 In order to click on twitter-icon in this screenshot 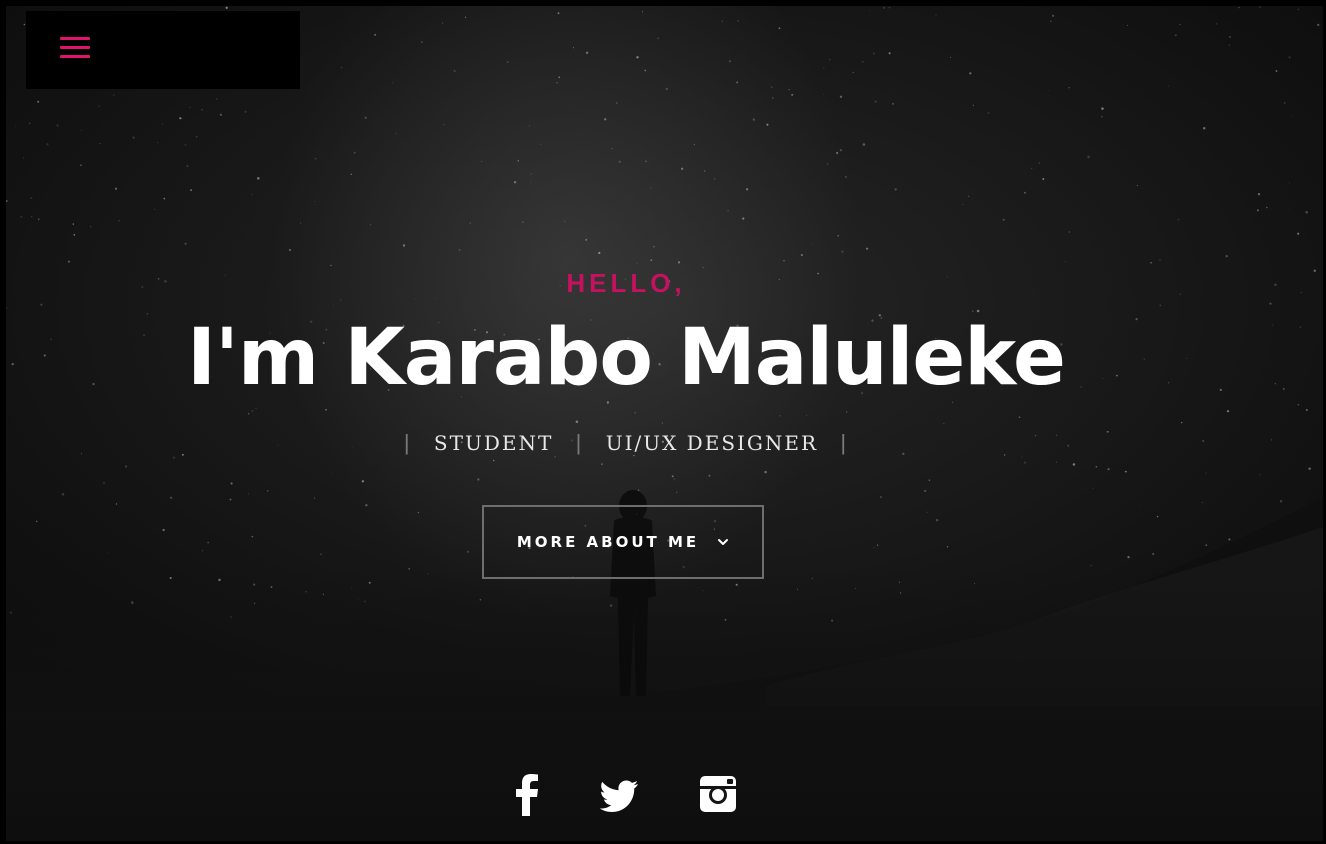, I will do `click(620, 794)`.